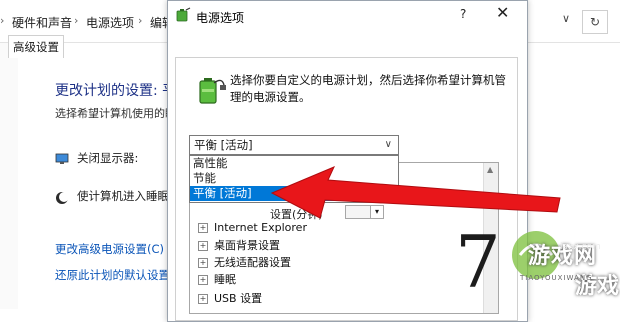 The height and width of the screenshot is (322, 620). I want to click on power-options-icon, so click(183, 15).